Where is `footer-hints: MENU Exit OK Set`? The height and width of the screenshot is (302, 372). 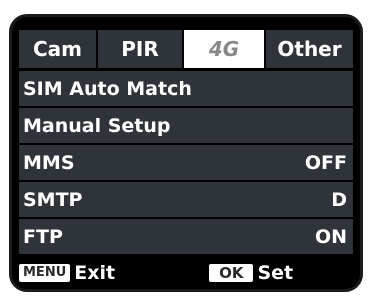
footer-hints: MENU Exit OK Set is located at coordinates (186, 273).